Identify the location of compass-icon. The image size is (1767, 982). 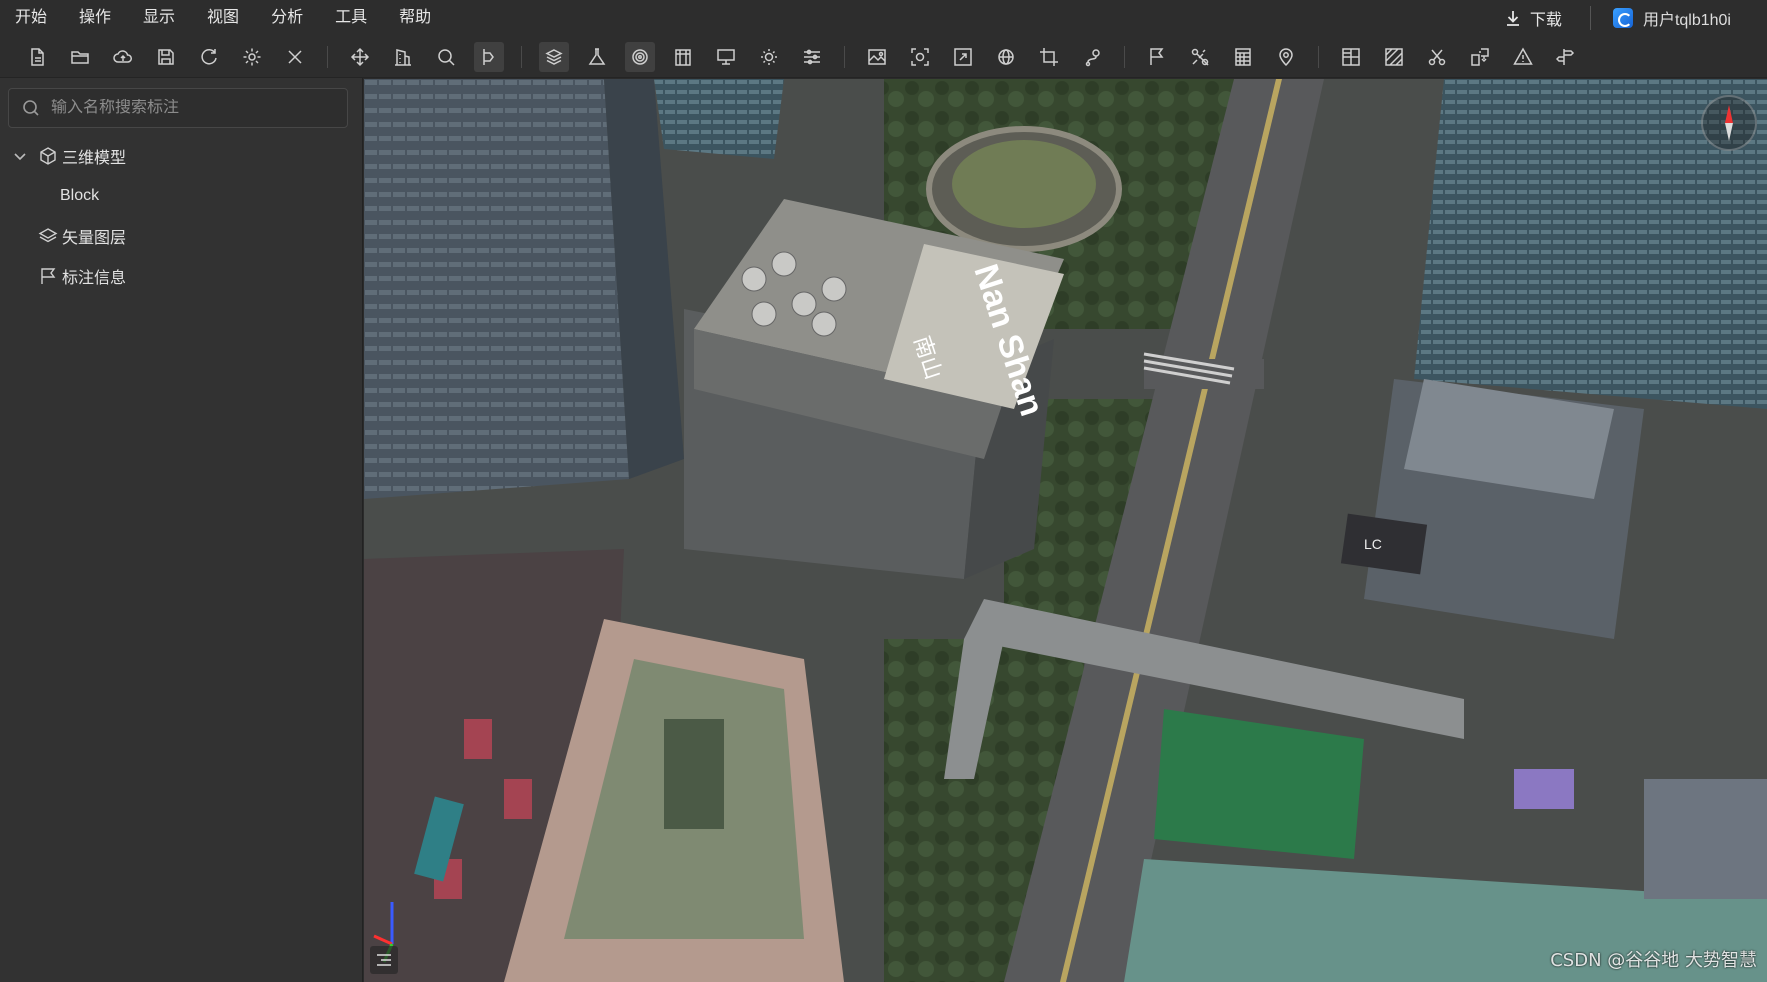
(1729, 123).